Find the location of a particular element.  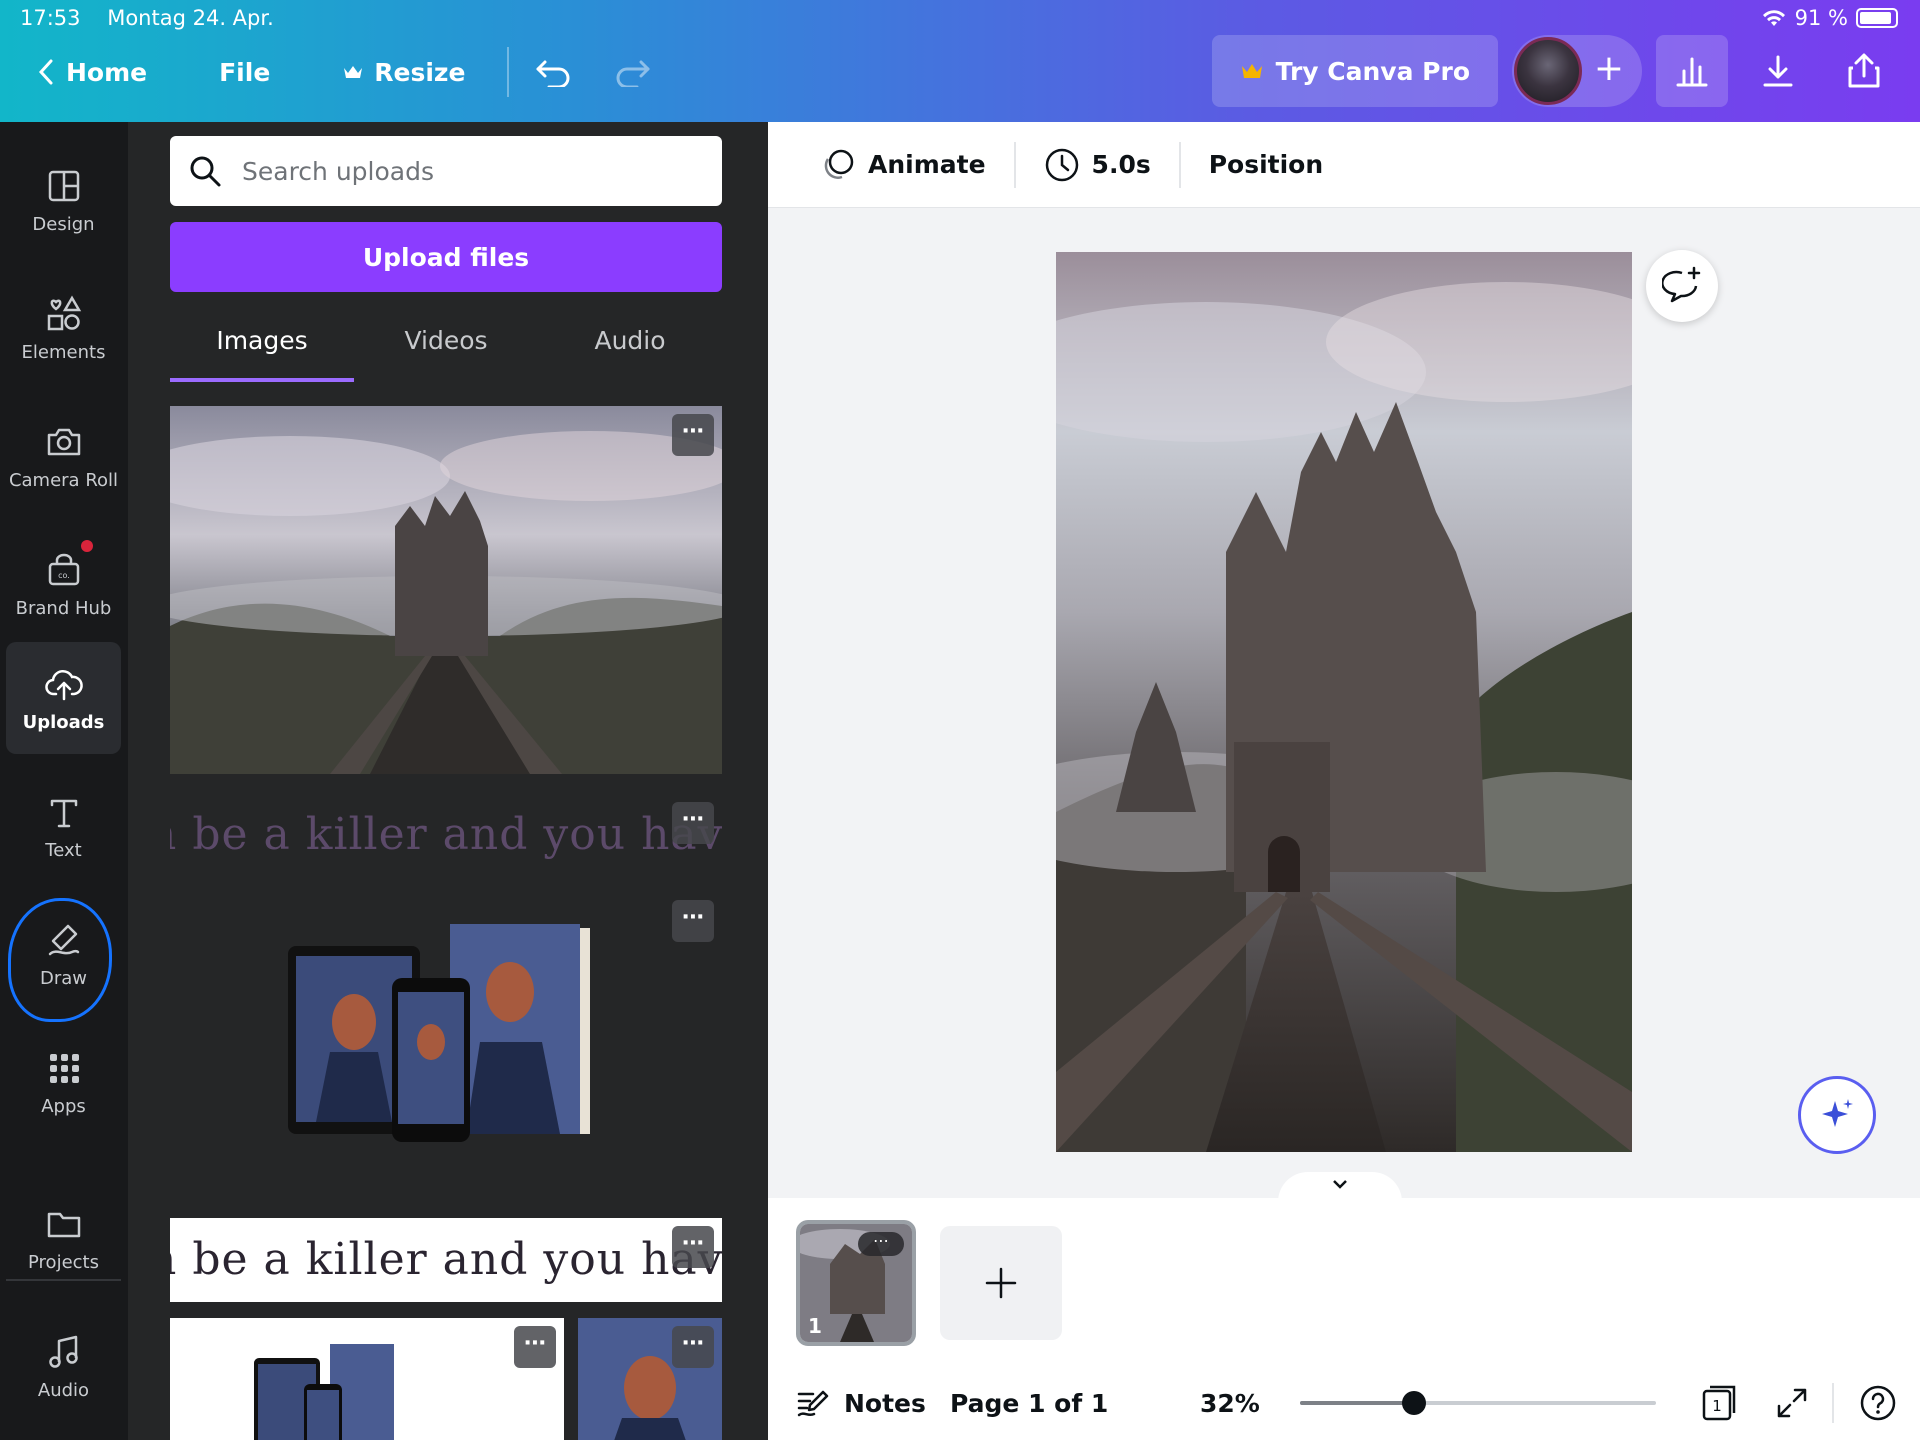

text-icon is located at coordinates (63, 813).